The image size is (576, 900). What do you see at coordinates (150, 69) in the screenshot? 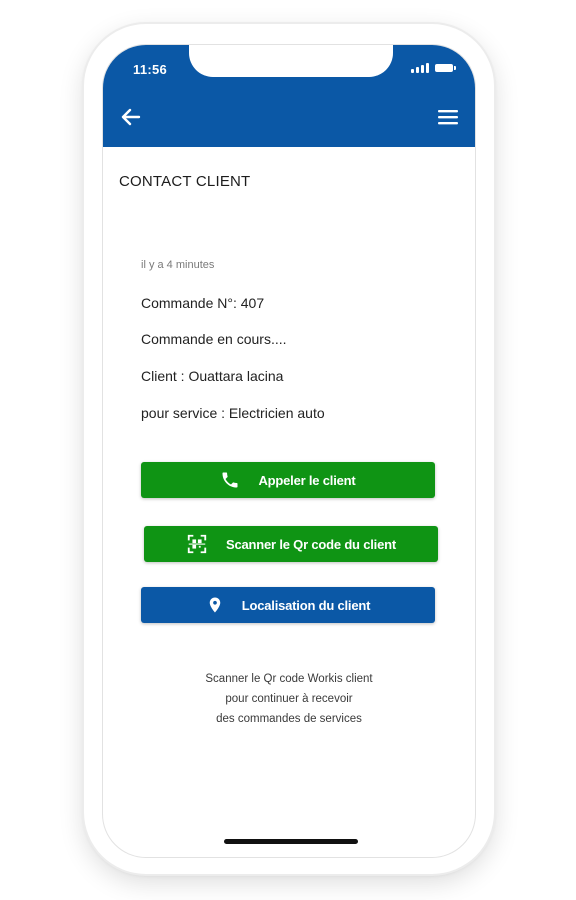
I see `status-time: 11:56` at bounding box center [150, 69].